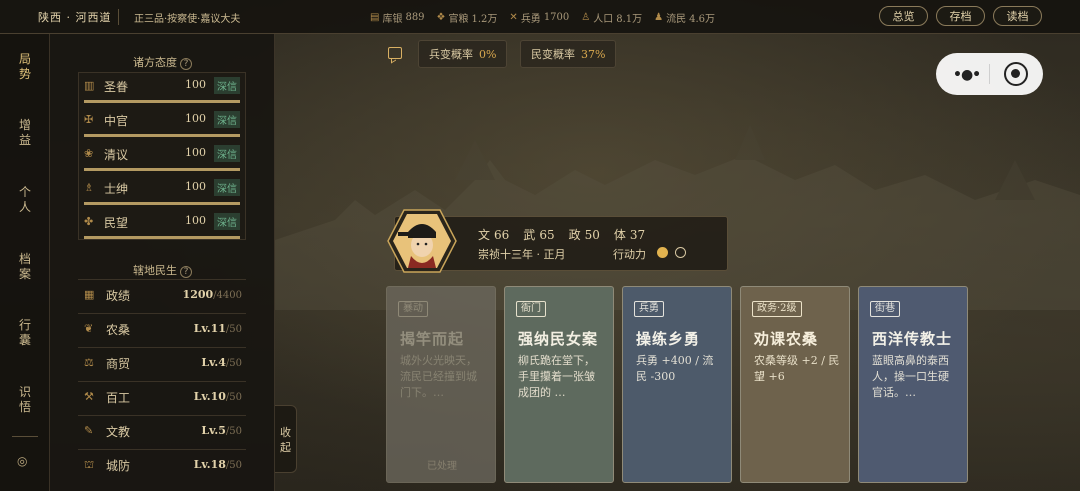  Describe the element at coordinates (397, 18) in the screenshot. I see `stat-treasury: ▤ 库银 889` at that location.